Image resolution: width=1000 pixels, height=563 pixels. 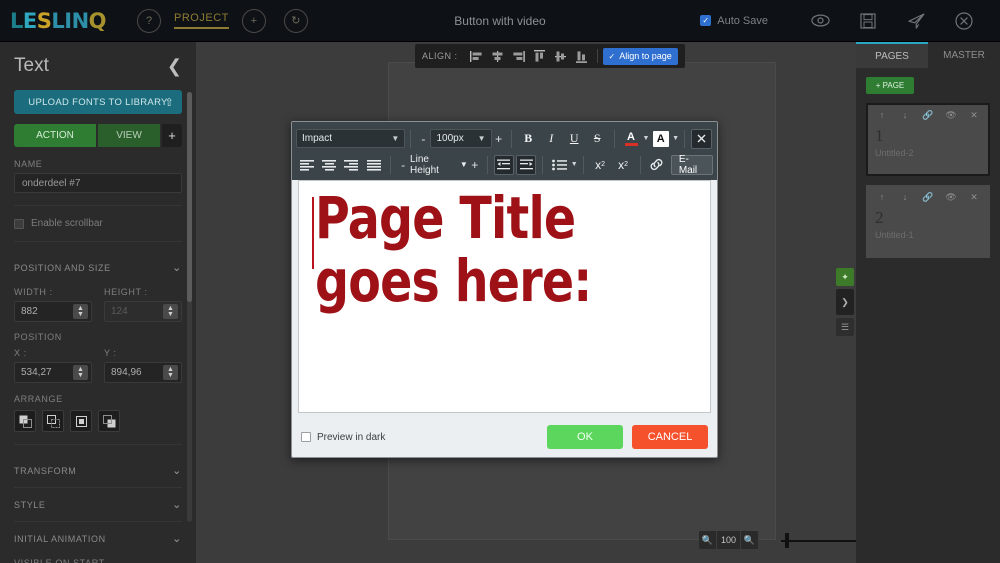 What do you see at coordinates (497, 56) in the screenshot?
I see `align-center-h-icon` at bounding box center [497, 56].